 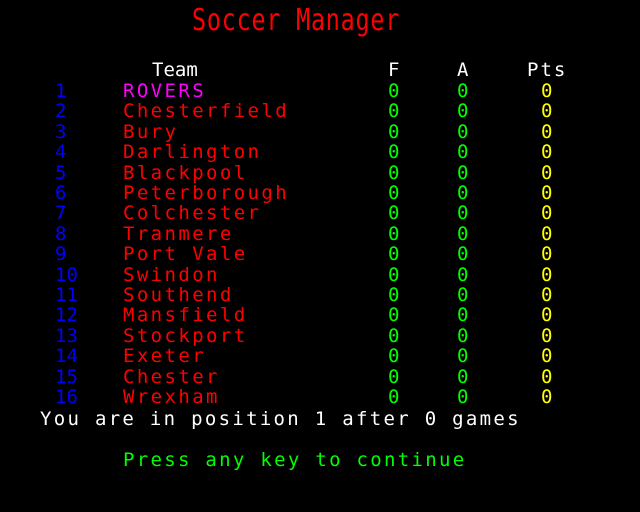 What do you see at coordinates (171, 397) in the screenshot?
I see `team-name-cell: Wrexham` at bounding box center [171, 397].